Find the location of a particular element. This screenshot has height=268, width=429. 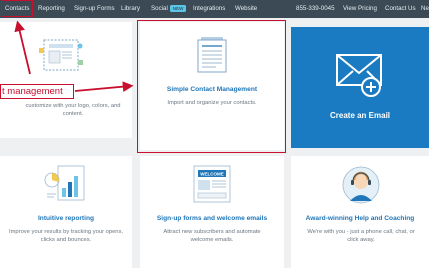

nav-social-label: Social is located at coordinates (159, 8).